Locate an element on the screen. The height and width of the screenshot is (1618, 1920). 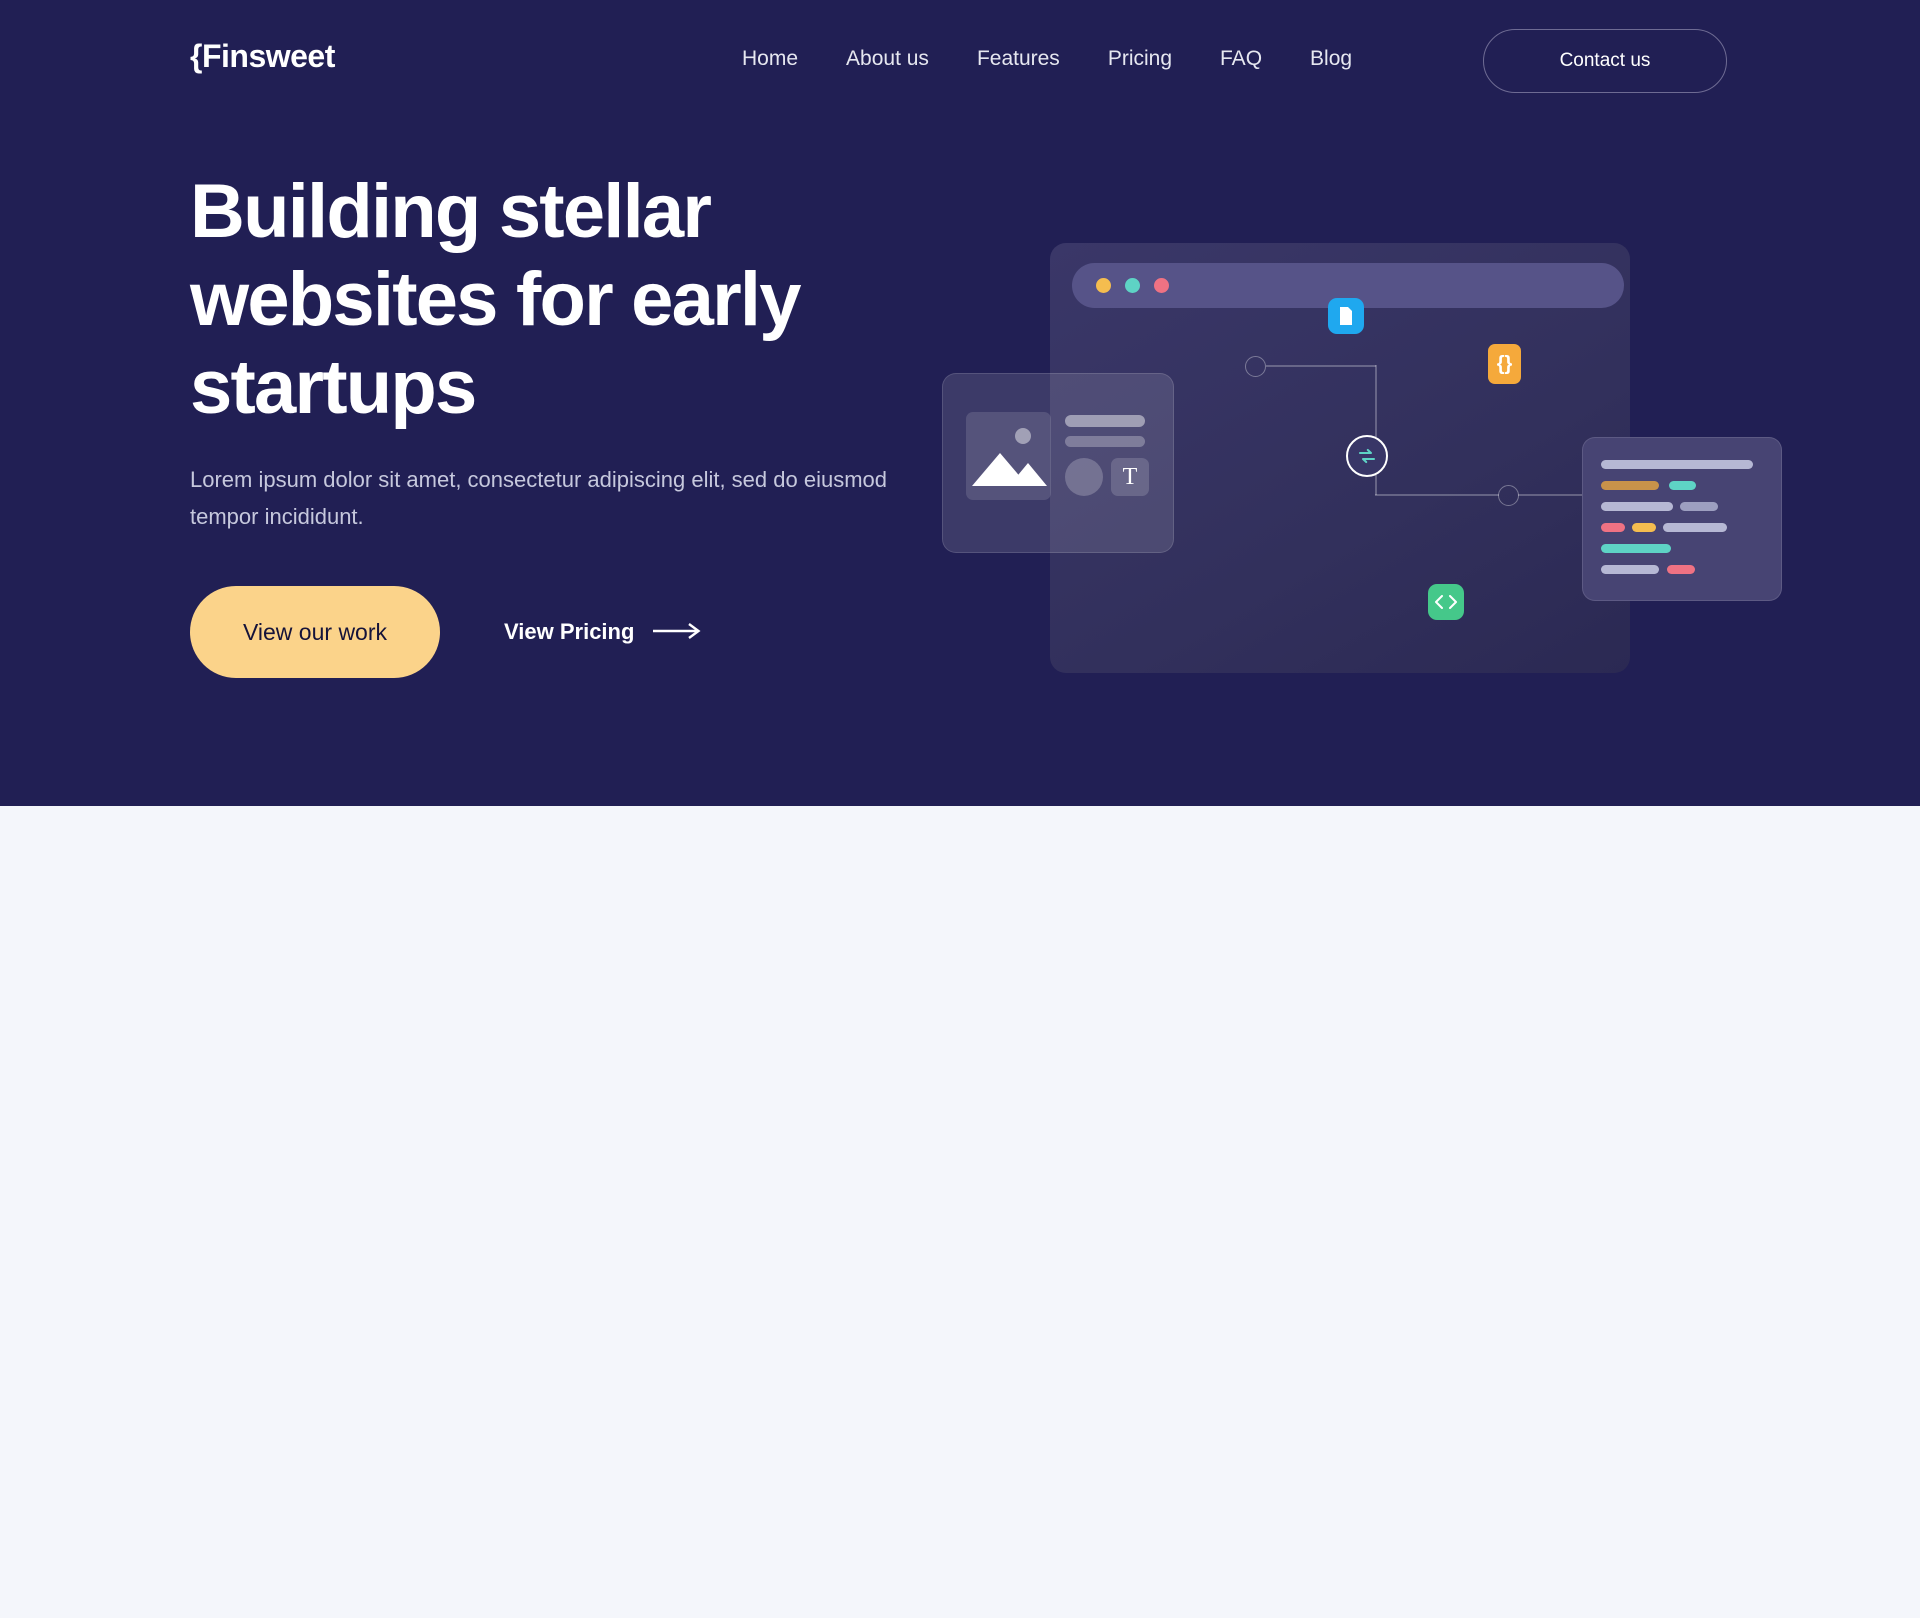
nav-item-features: Features is located at coordinates (1018, 59).